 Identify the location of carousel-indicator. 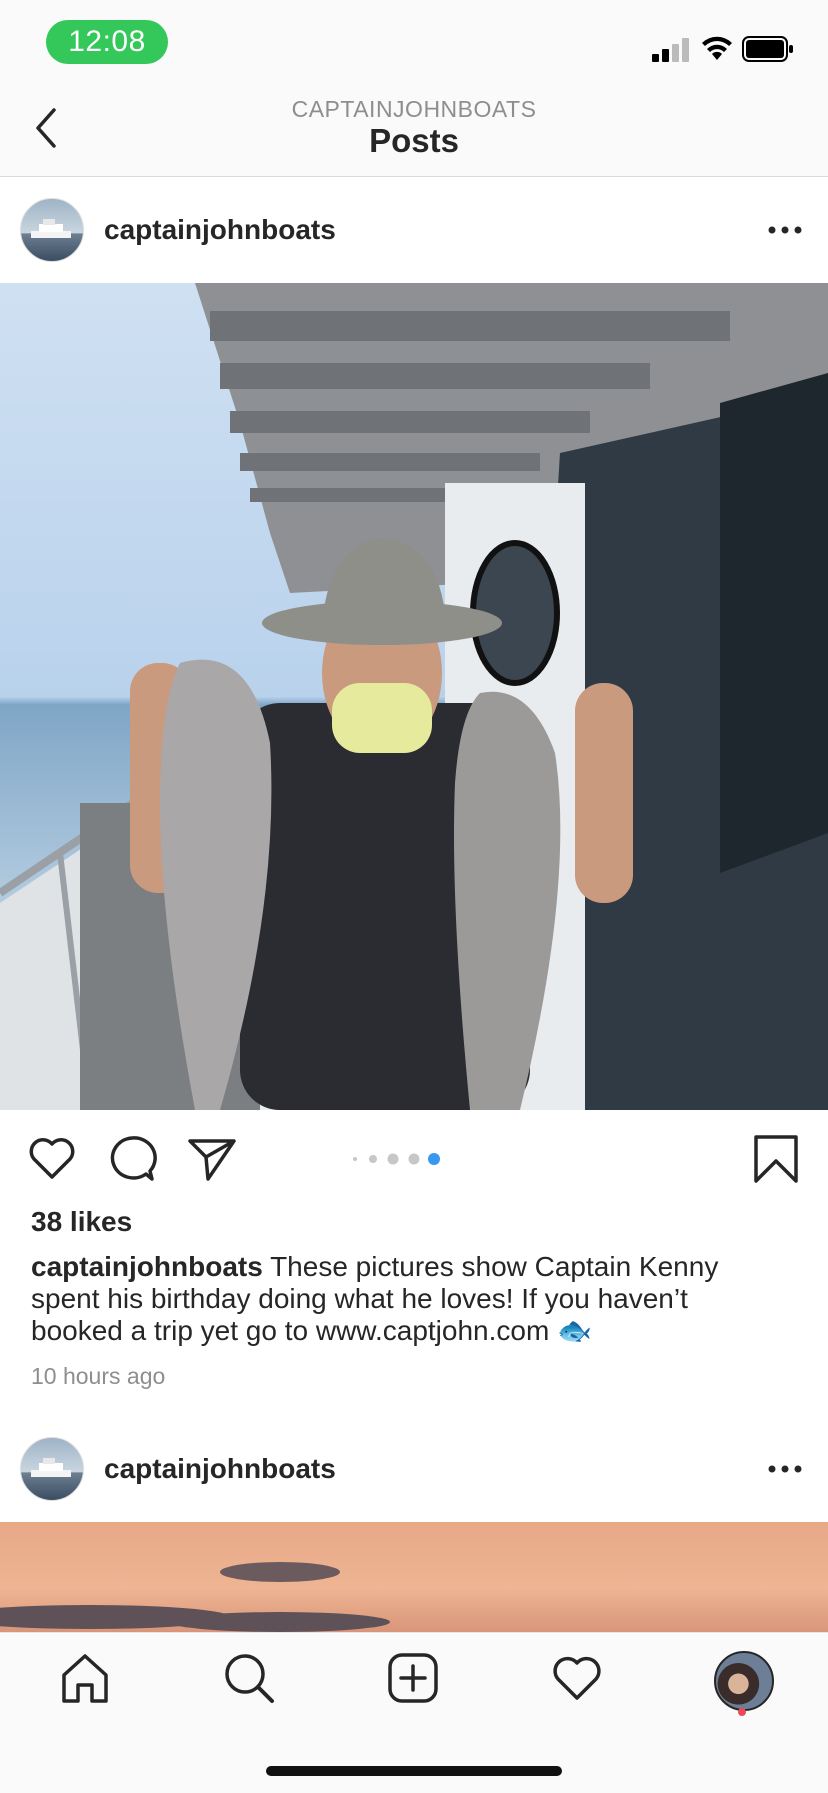
(396, 1159).